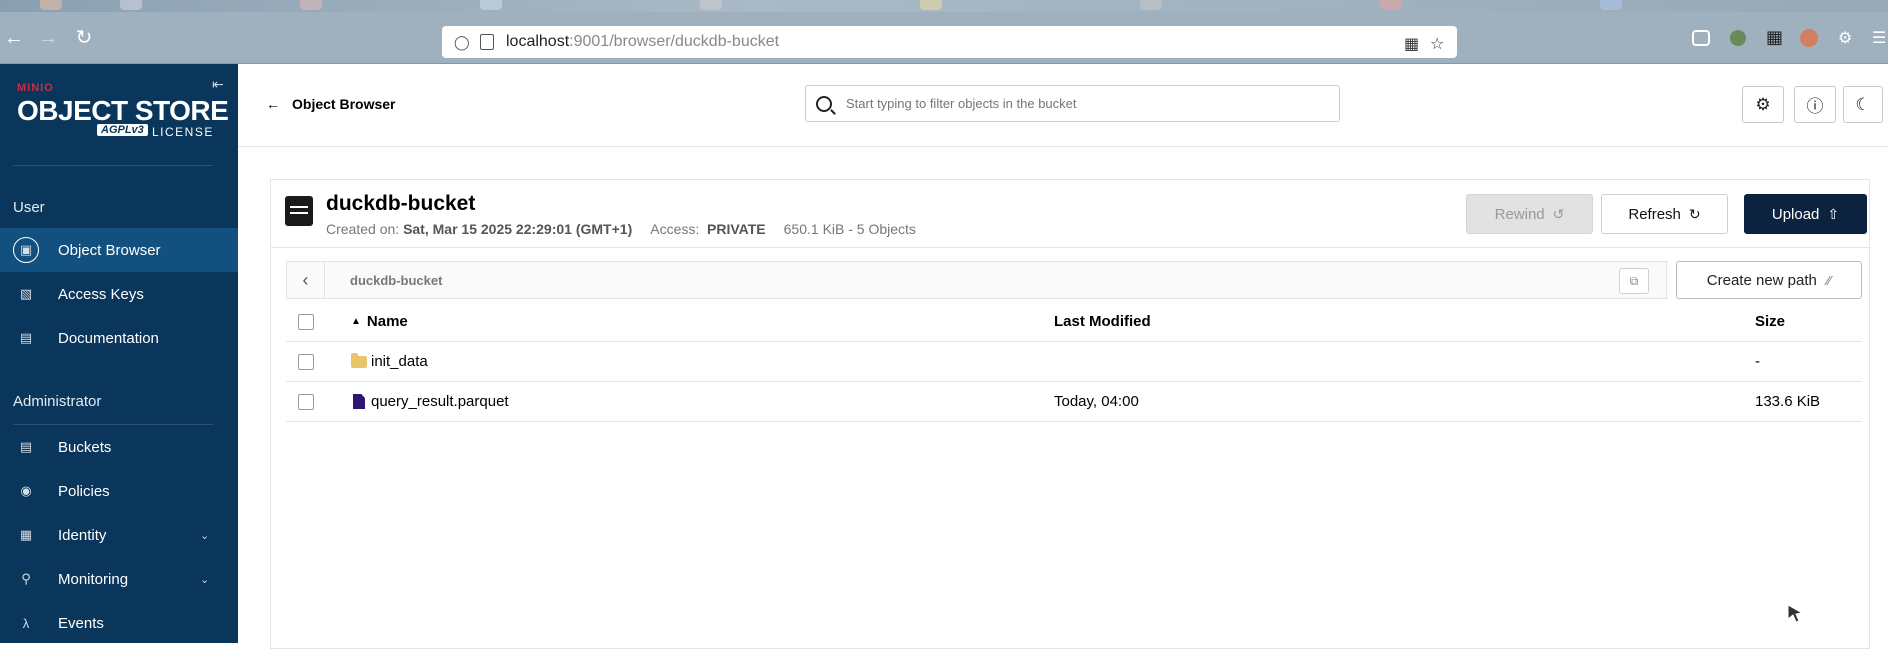 This screenshot has width=1888, height=649. What do you see at coordinates (356, 321) in the screenshot?
I see `sort-ascending-icon: ▲` at bounding box center [356, 321].